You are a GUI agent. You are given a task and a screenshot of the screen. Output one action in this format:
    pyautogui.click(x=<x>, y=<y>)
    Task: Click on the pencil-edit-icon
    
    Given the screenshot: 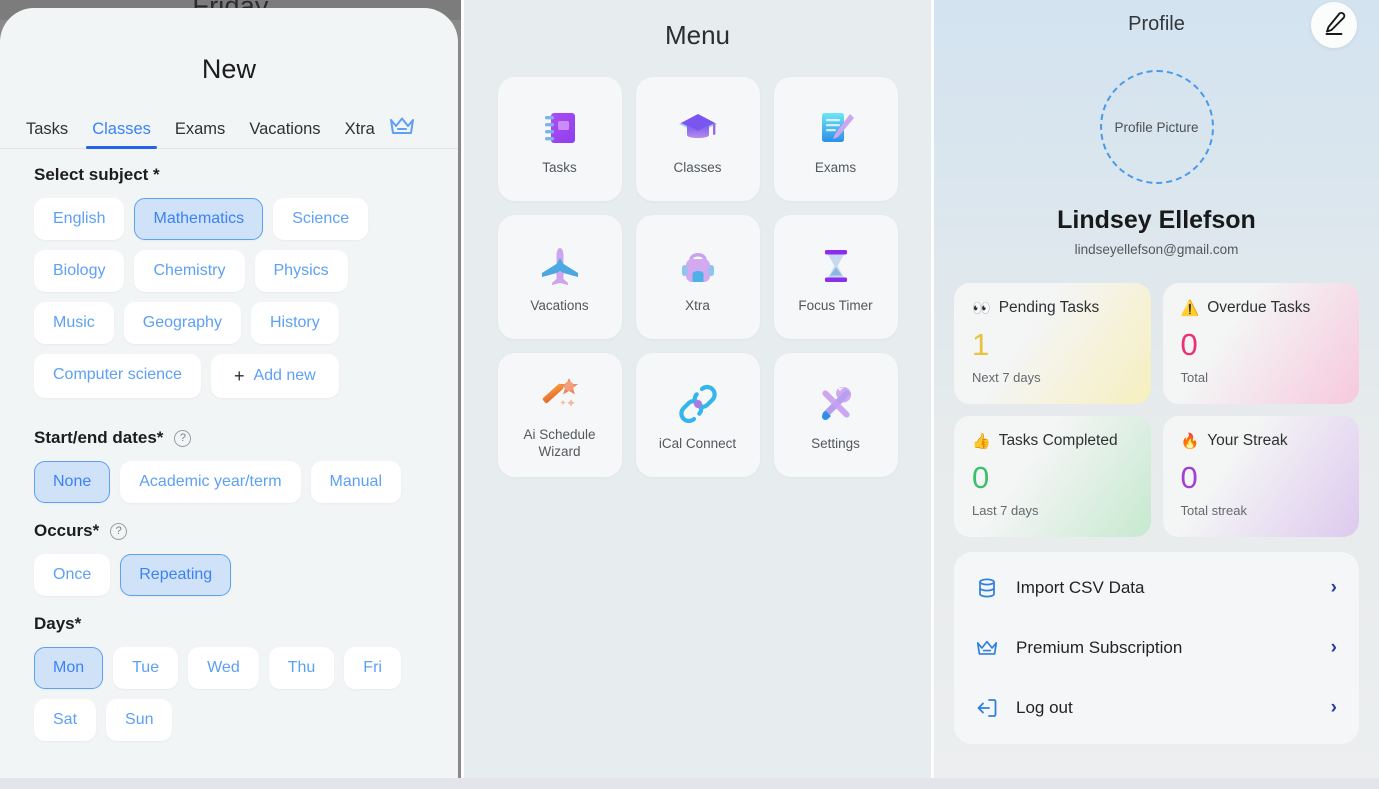 What is the action you would take?
    pyautogui.click(x=1334, y=25)
    